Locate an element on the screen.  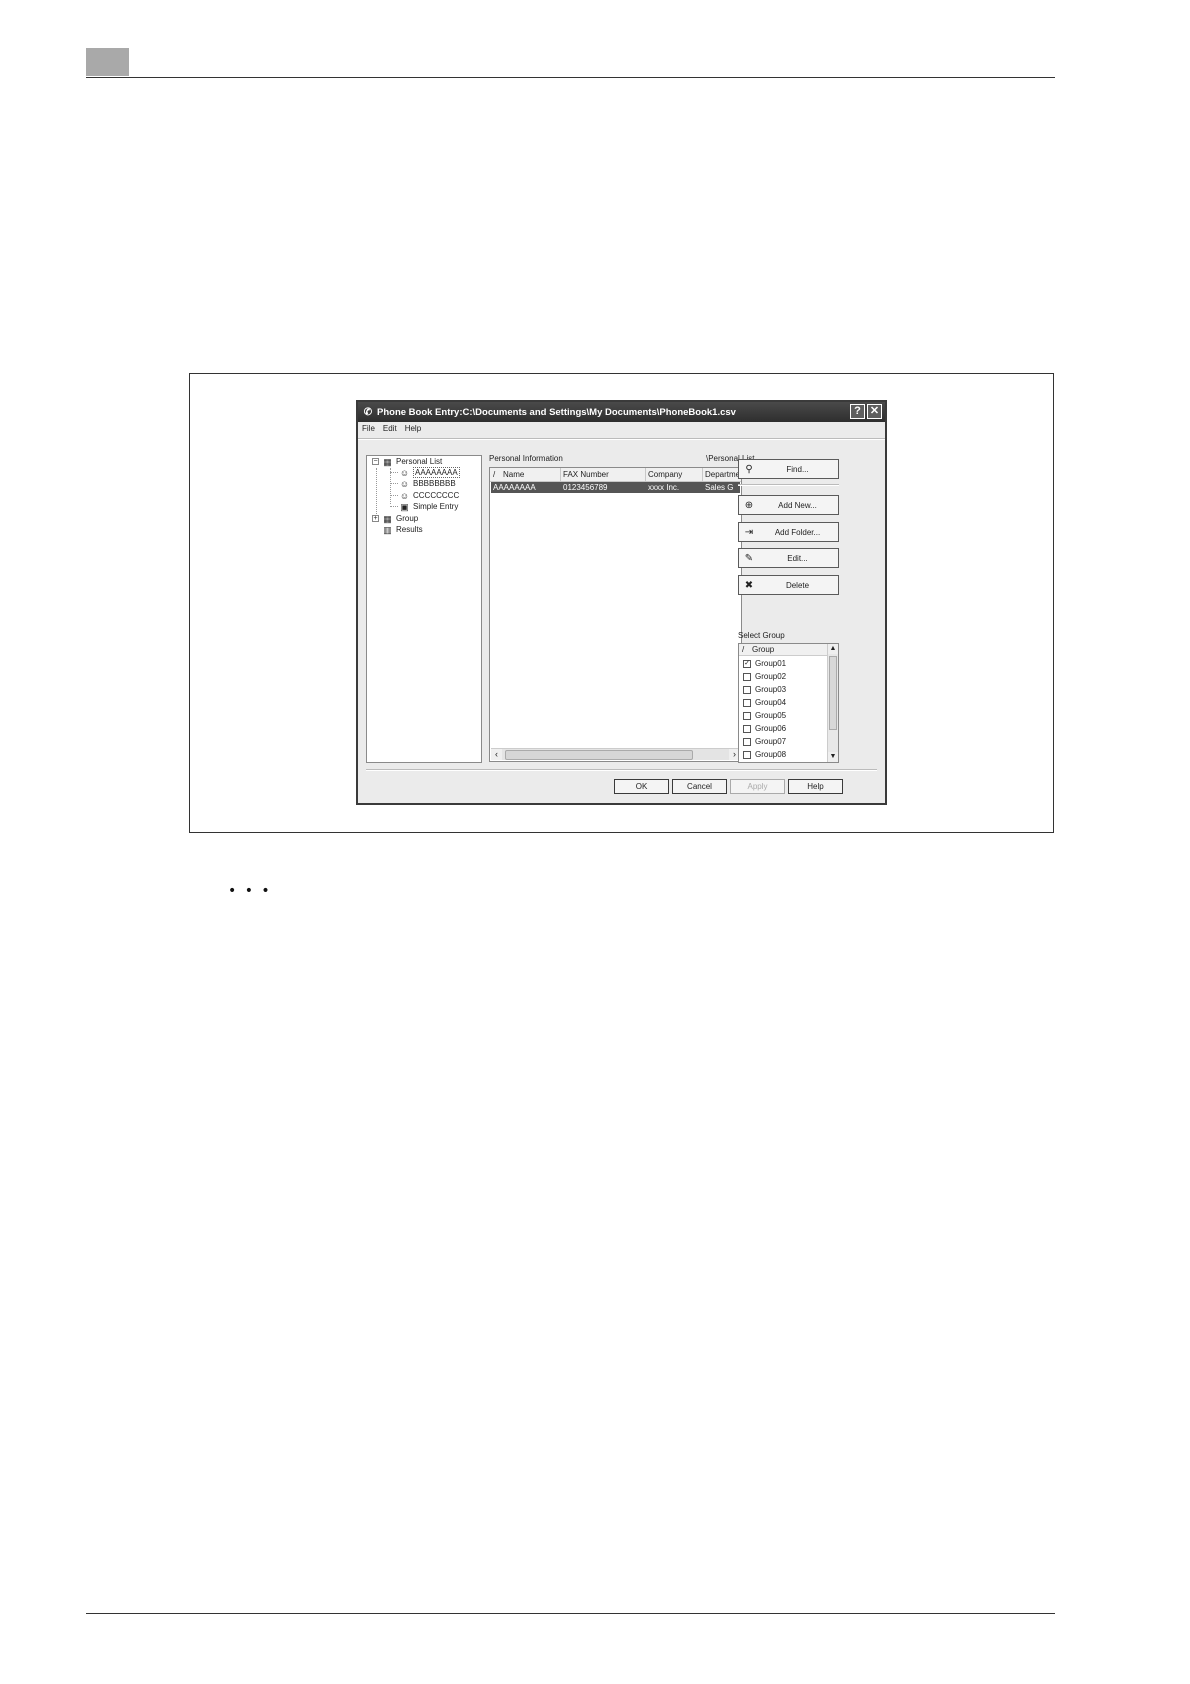
tree-node-group: + ▦ Group is located at coordinates (395, 518).